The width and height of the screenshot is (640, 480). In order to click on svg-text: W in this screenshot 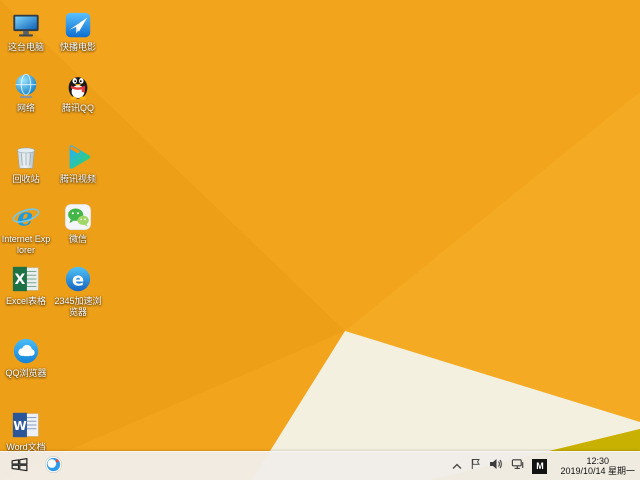, I will do `click(20, 426)`.